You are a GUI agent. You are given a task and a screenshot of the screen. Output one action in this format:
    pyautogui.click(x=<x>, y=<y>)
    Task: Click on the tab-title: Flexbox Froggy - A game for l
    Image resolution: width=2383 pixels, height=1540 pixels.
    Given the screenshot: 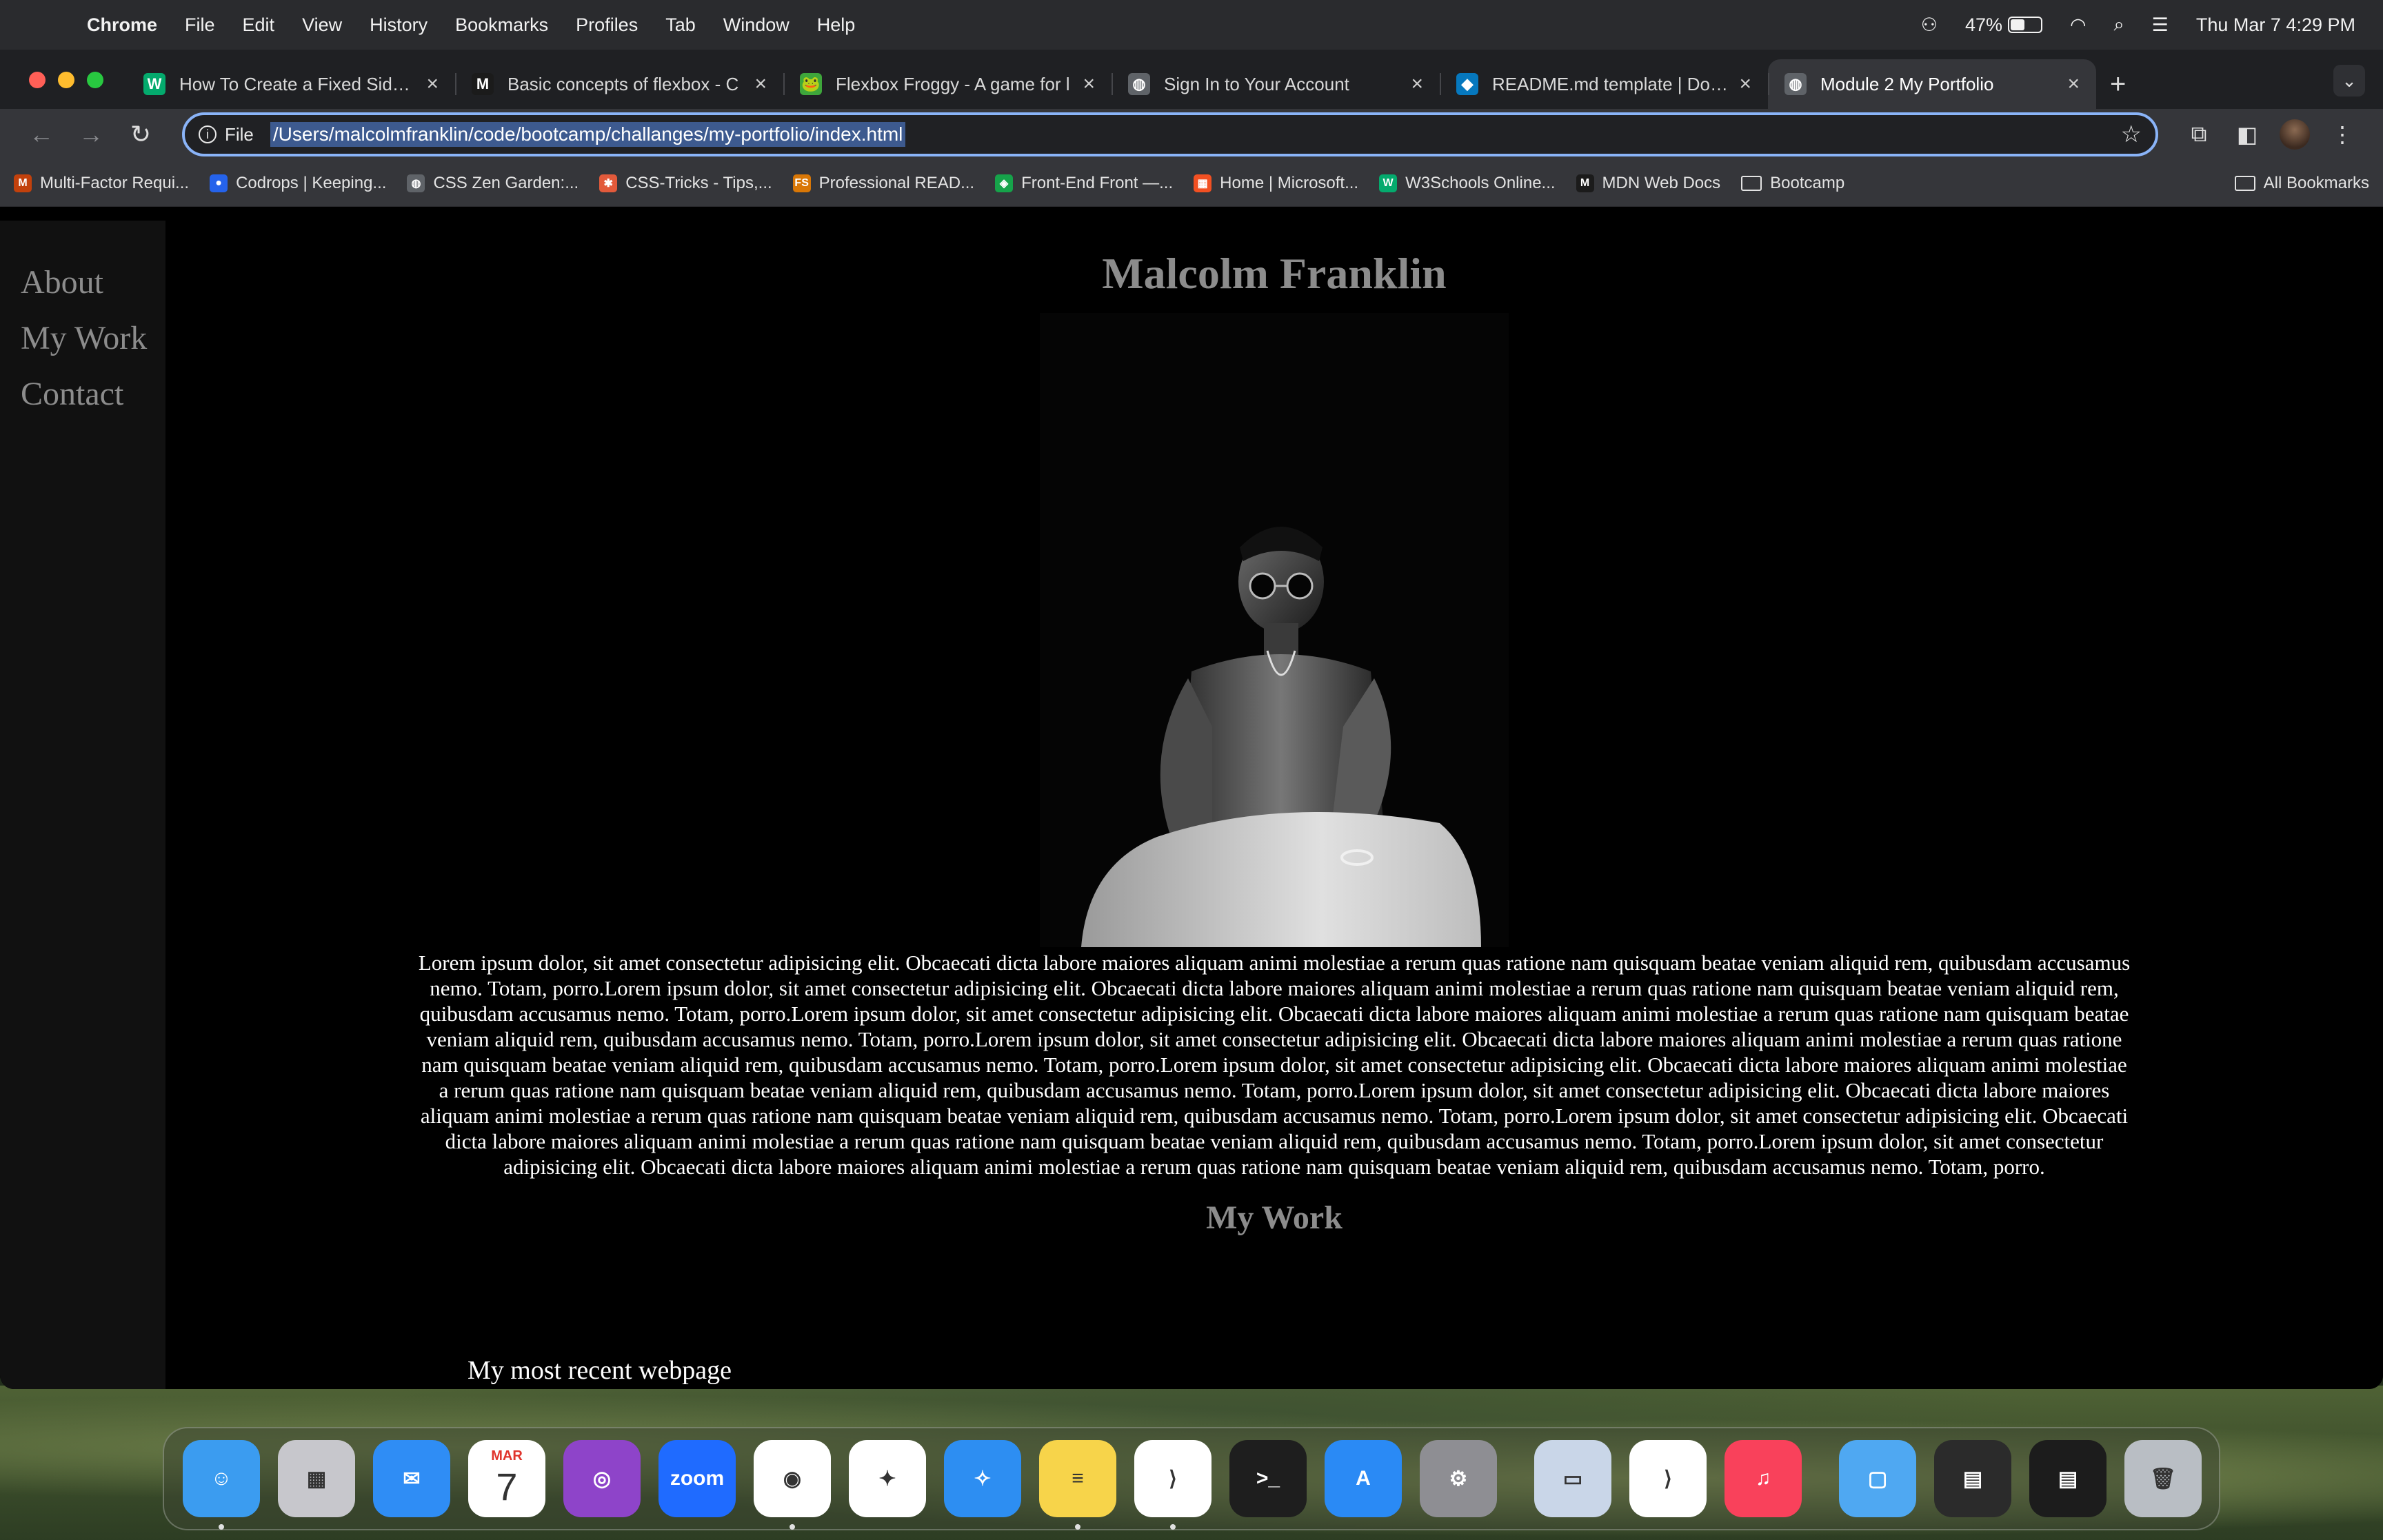 What is the action you would take?
    pyautogui.click(x=953, y=84)
    